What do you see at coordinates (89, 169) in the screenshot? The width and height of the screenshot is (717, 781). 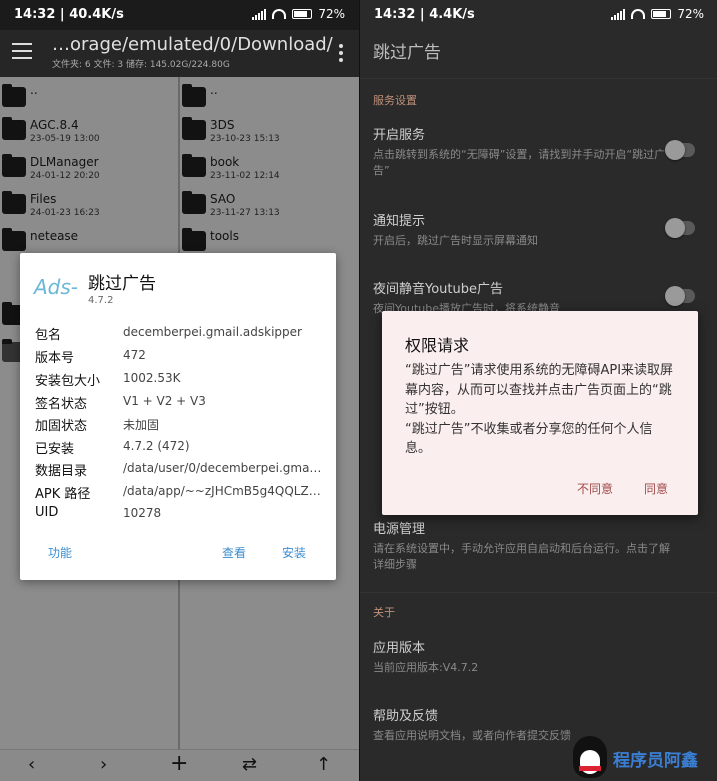 I see `list-item: DLManager 24-01-12 20:20` at bounding box center [89, 169].